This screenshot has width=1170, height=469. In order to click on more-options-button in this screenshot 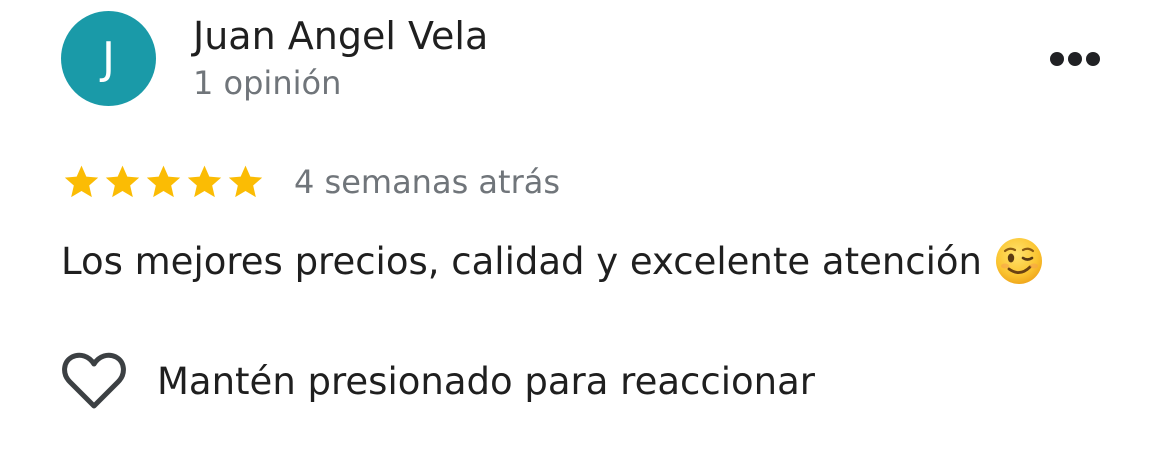, I will do `click(1075, 59)`.